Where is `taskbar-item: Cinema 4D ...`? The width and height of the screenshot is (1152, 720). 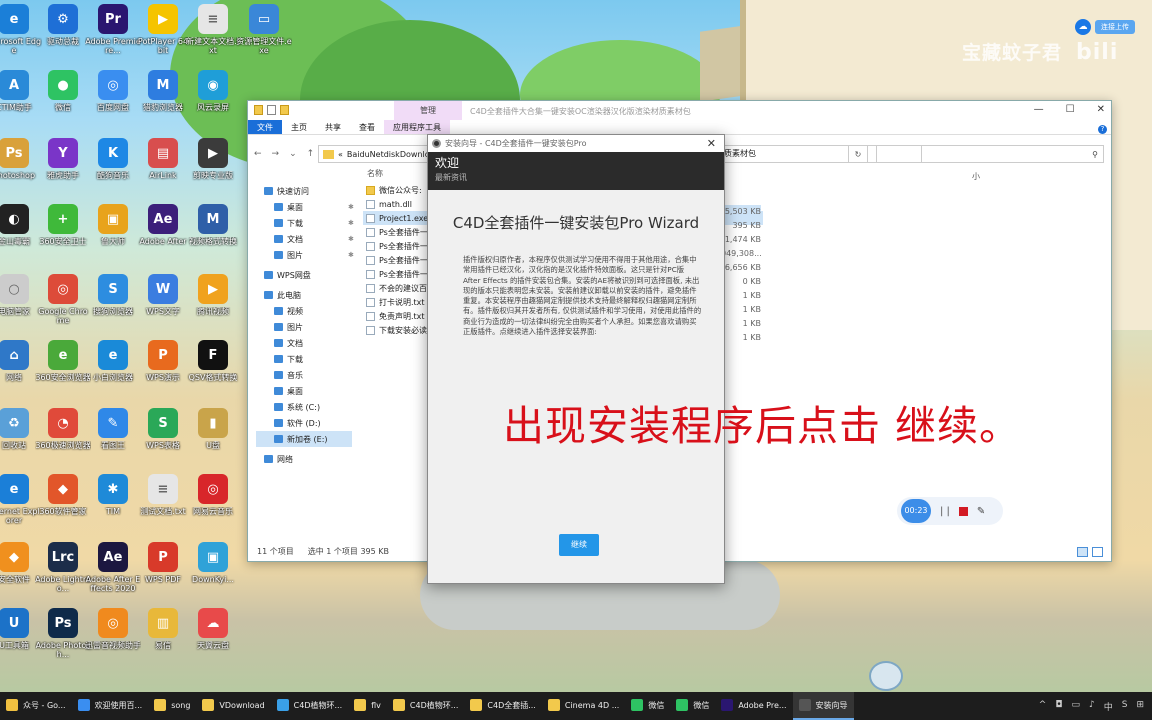
taskbar-item: Cinema 4D ... is located at coordinates (583, 706).